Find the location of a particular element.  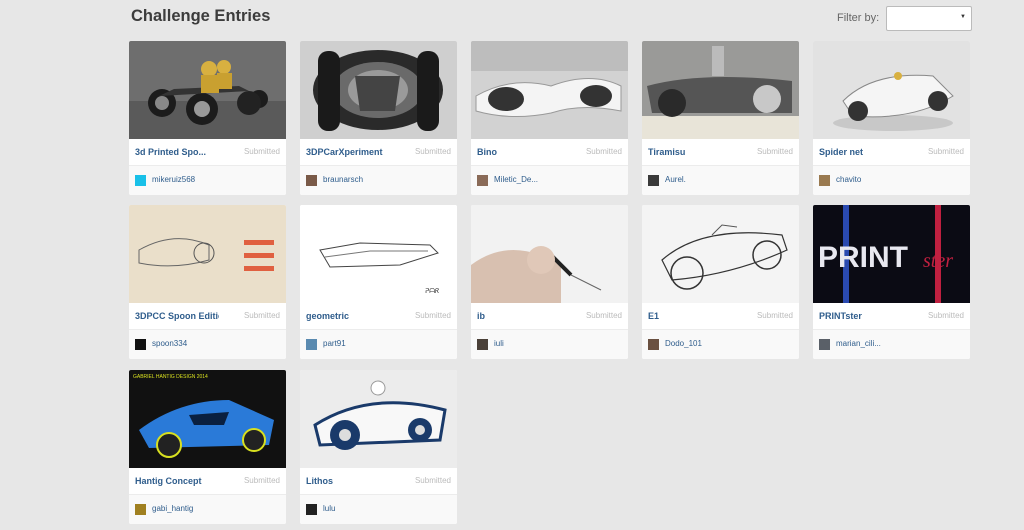

entry-title-link: Hantig Concept is located at coordinates (177, 481).